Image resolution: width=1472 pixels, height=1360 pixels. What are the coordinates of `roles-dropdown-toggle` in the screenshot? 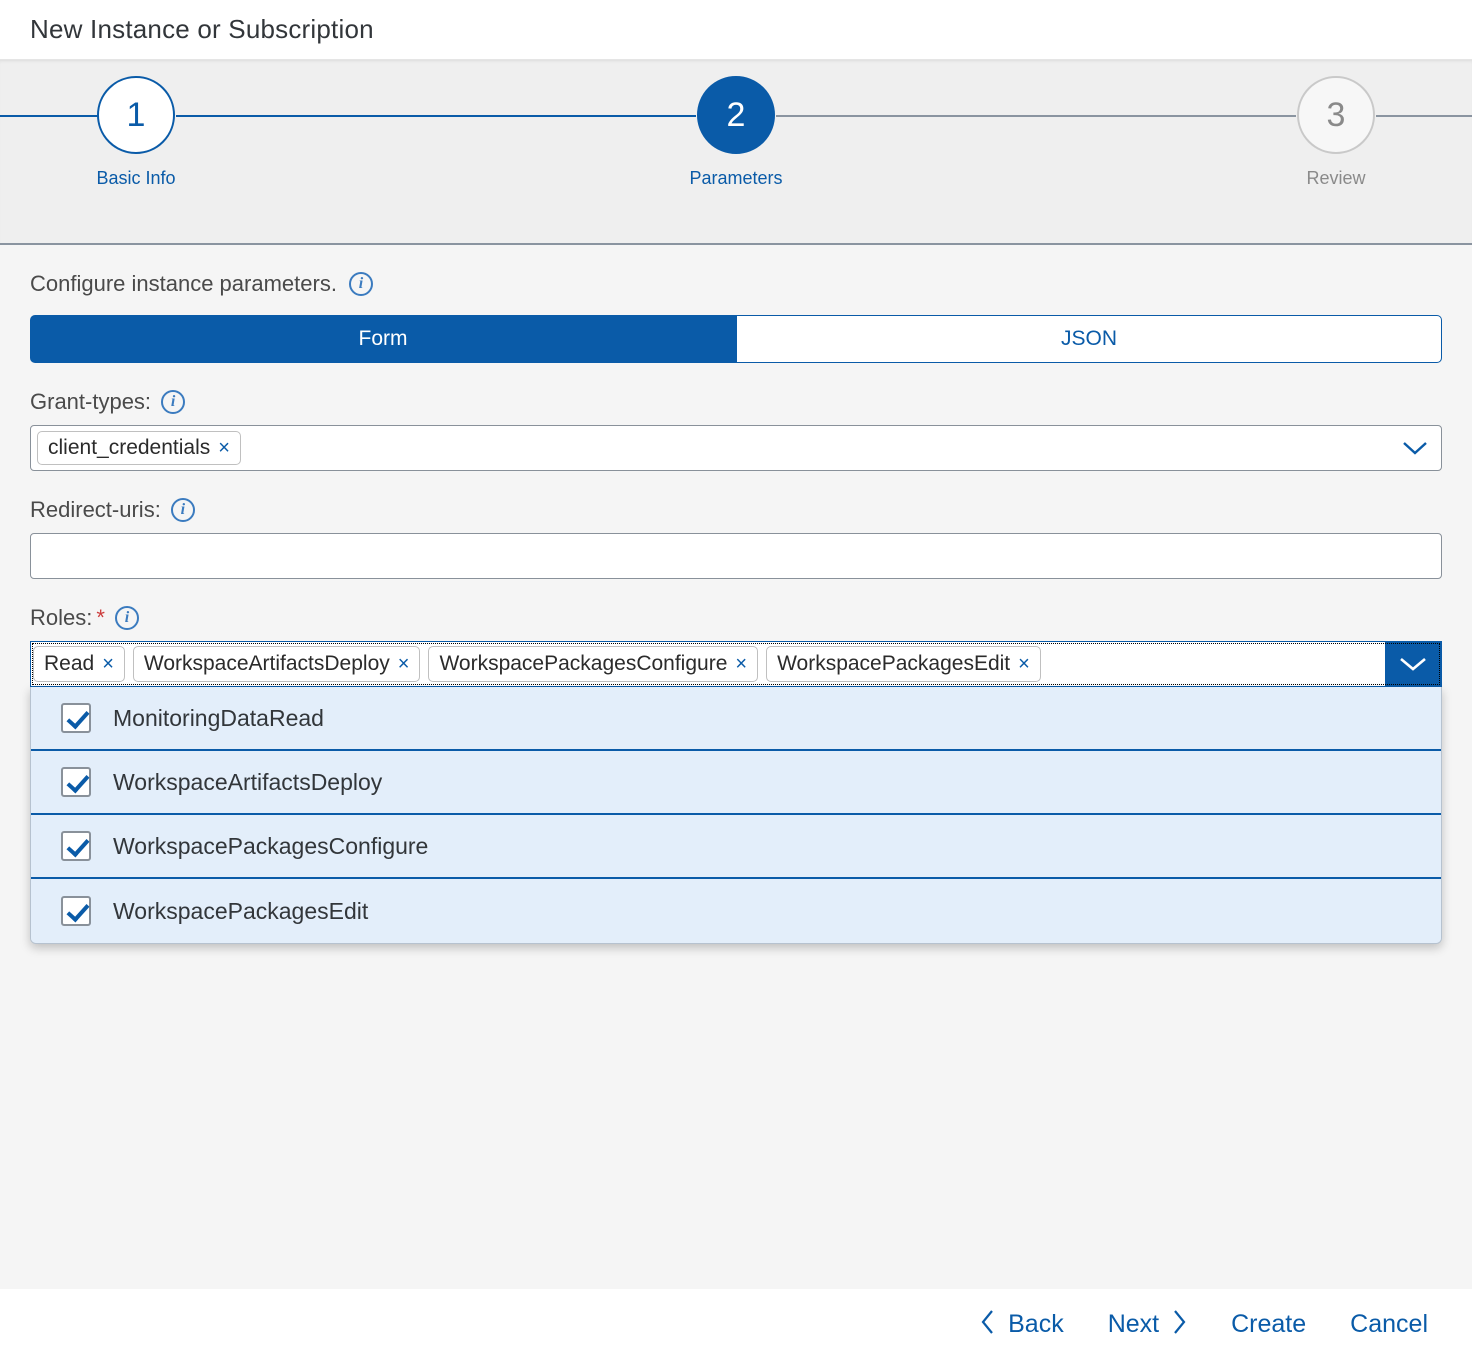 It's located at (1413, 664).